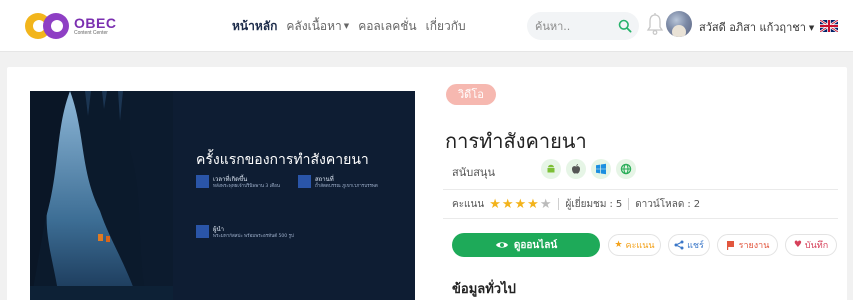  I want to click on heart-icon: ♥, so click(797, 245).